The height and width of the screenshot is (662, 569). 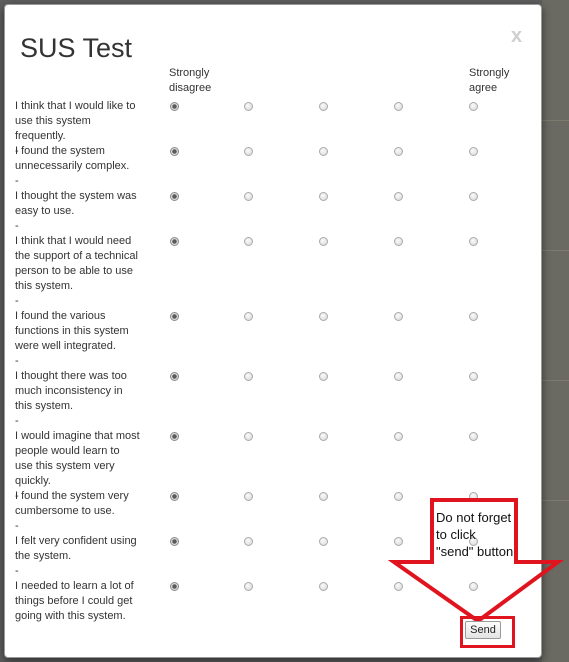 I want to click on question-label: I felt very confident using the system., so click(x=76, y=548).